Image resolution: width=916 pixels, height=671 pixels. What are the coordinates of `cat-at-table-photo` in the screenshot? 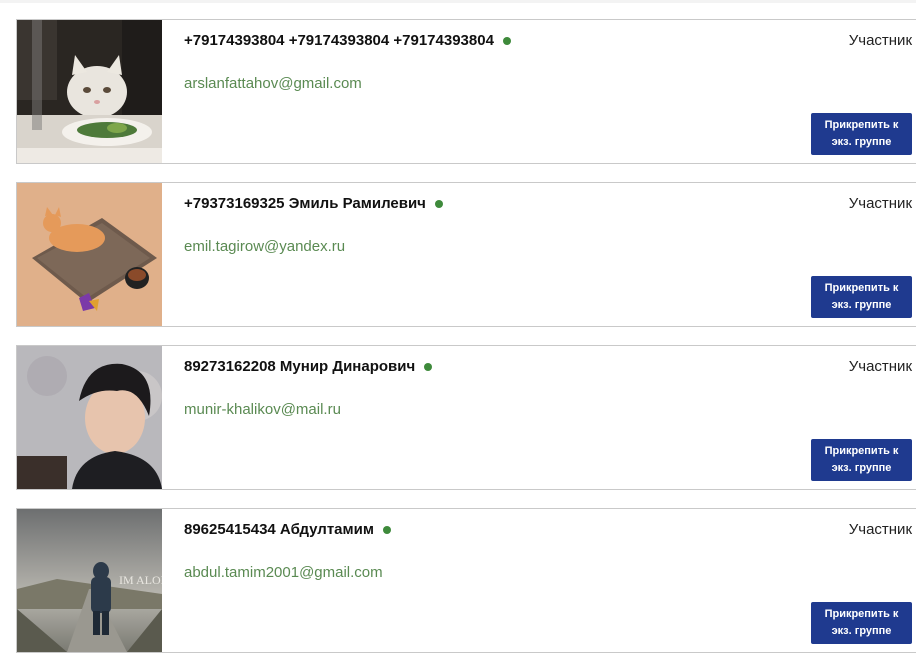 It's located at (89, 91).